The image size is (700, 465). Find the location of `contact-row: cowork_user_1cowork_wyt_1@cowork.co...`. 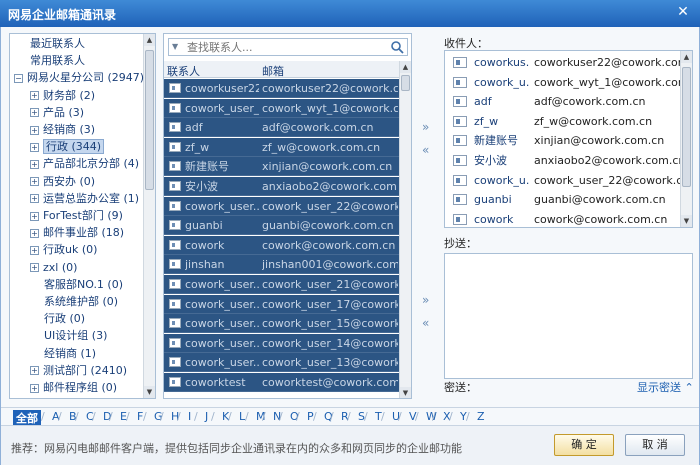

contact-row: cowork_user_1cowork_wyt_1@cowork.co... is located at coordinates (281, 108).